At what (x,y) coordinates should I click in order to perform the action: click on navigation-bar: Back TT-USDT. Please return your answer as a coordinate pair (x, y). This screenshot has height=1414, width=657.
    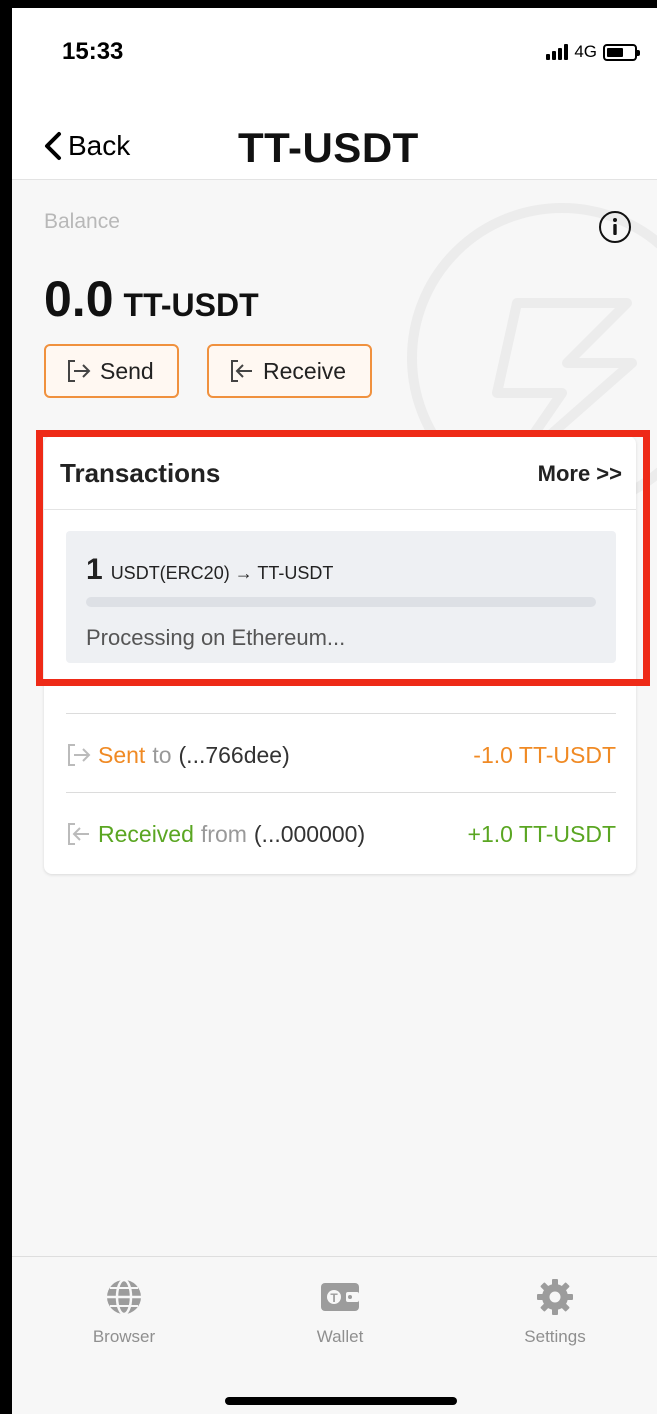
    Looking at the image, I should click on (334, 137).